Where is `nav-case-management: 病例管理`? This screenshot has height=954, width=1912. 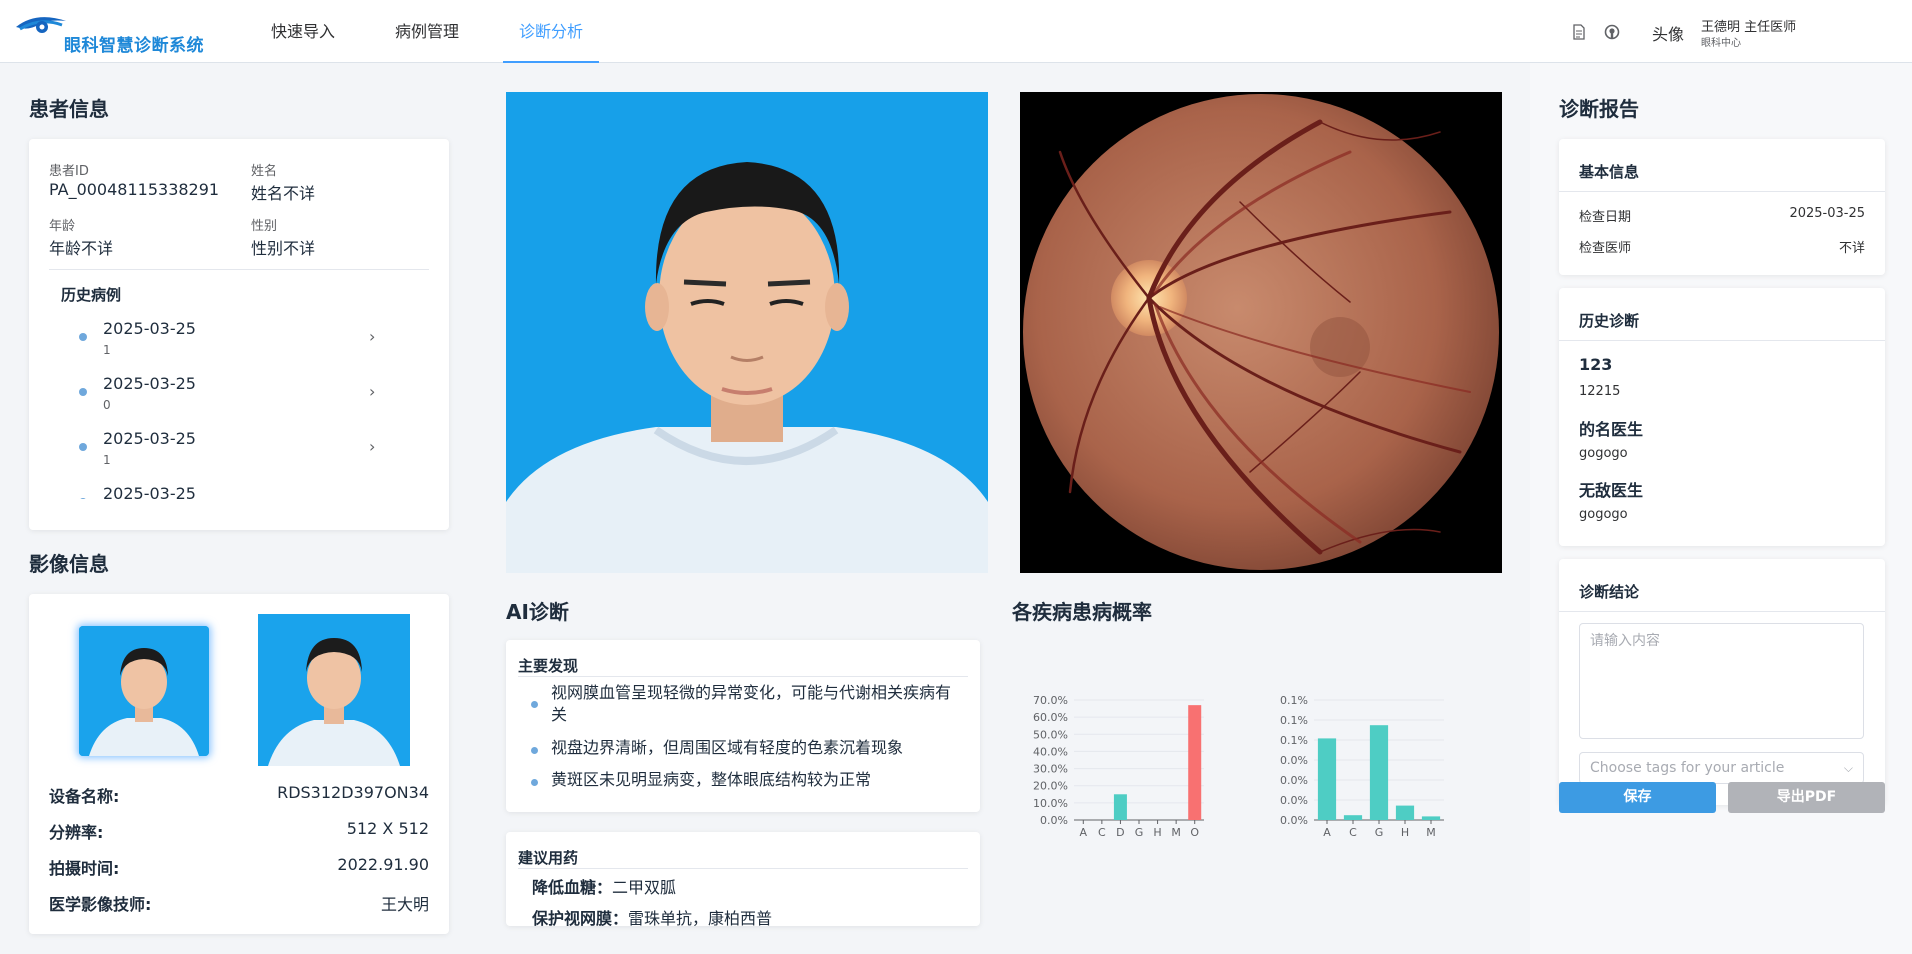 nav-case-management: 病例管理 is located at coordinates (427, 31).